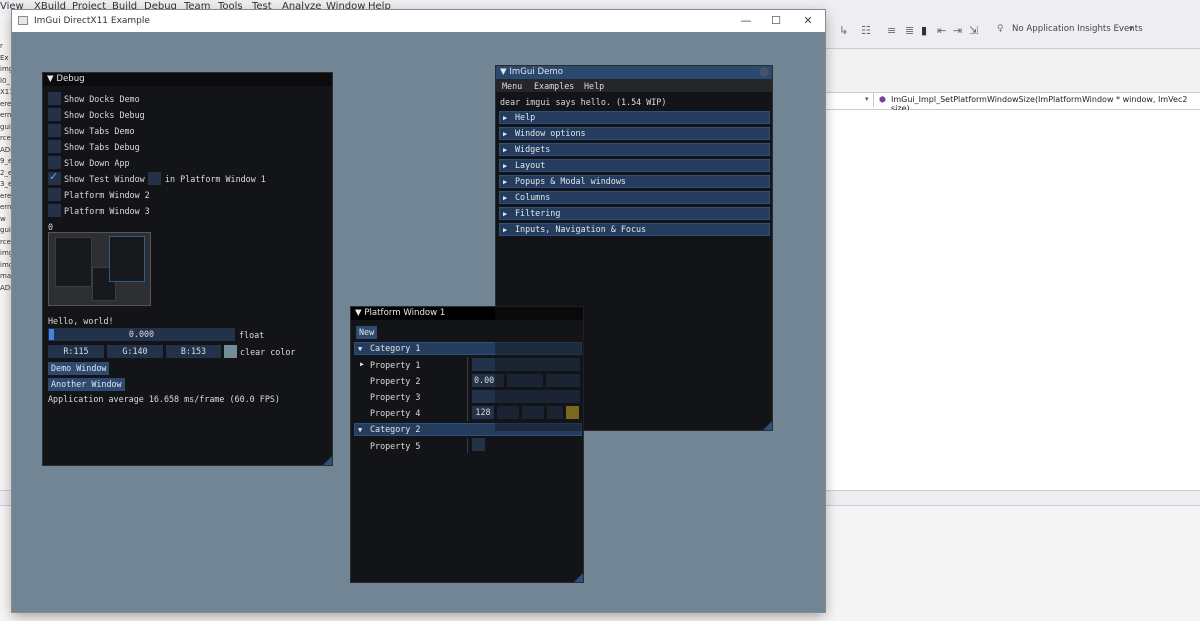 This screenshot has height=621, width=1200. I want to click on checkbox-show-test-window: ✓, so click(54, 177).